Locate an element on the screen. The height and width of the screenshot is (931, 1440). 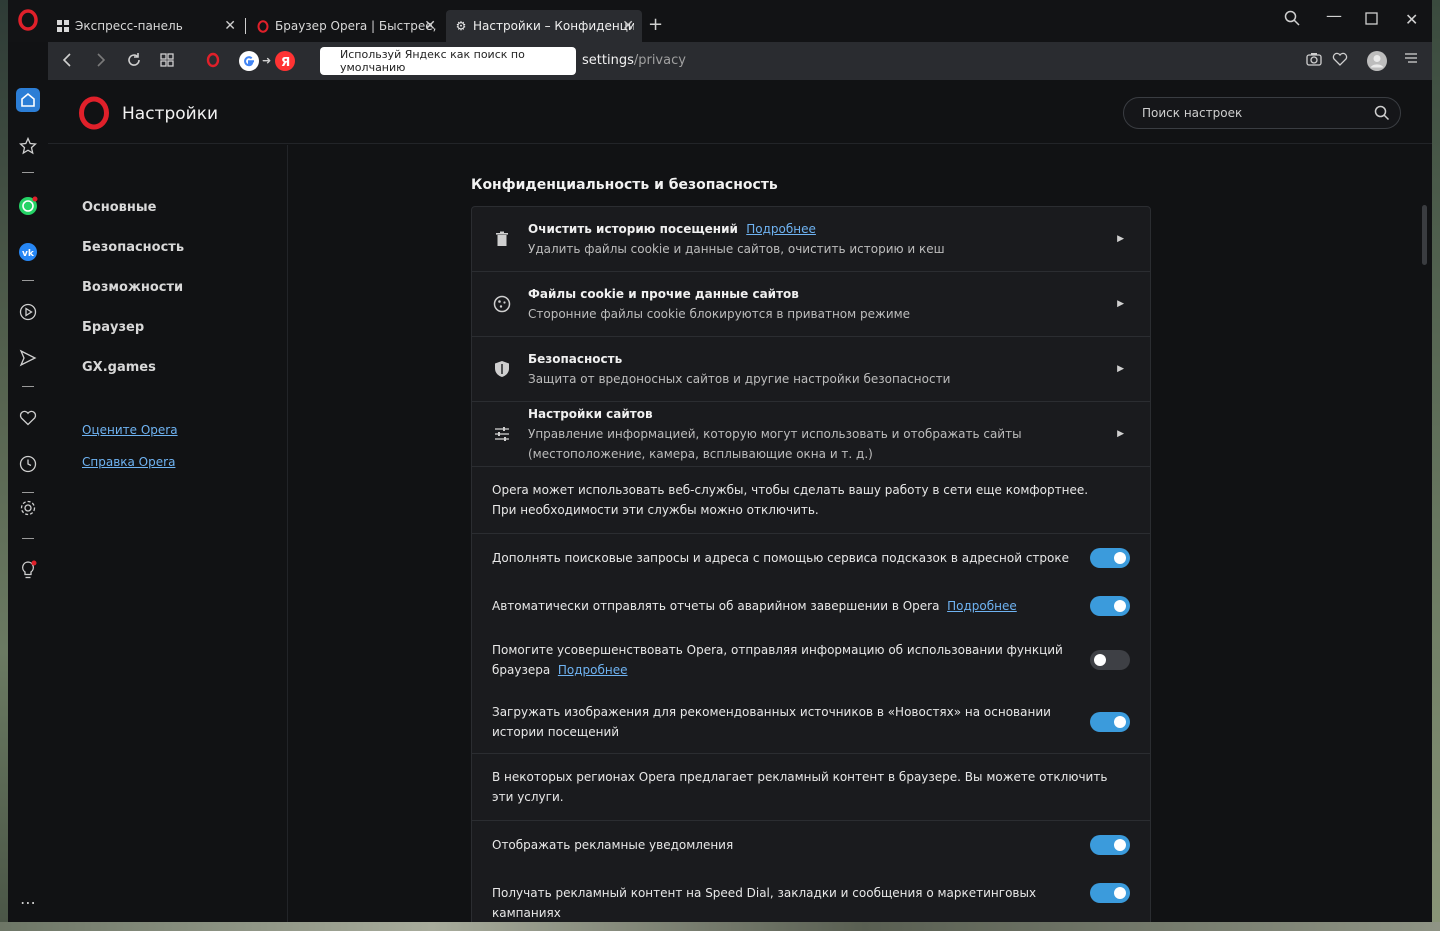
minimize-button: — is located at coordinates (1334, 15).